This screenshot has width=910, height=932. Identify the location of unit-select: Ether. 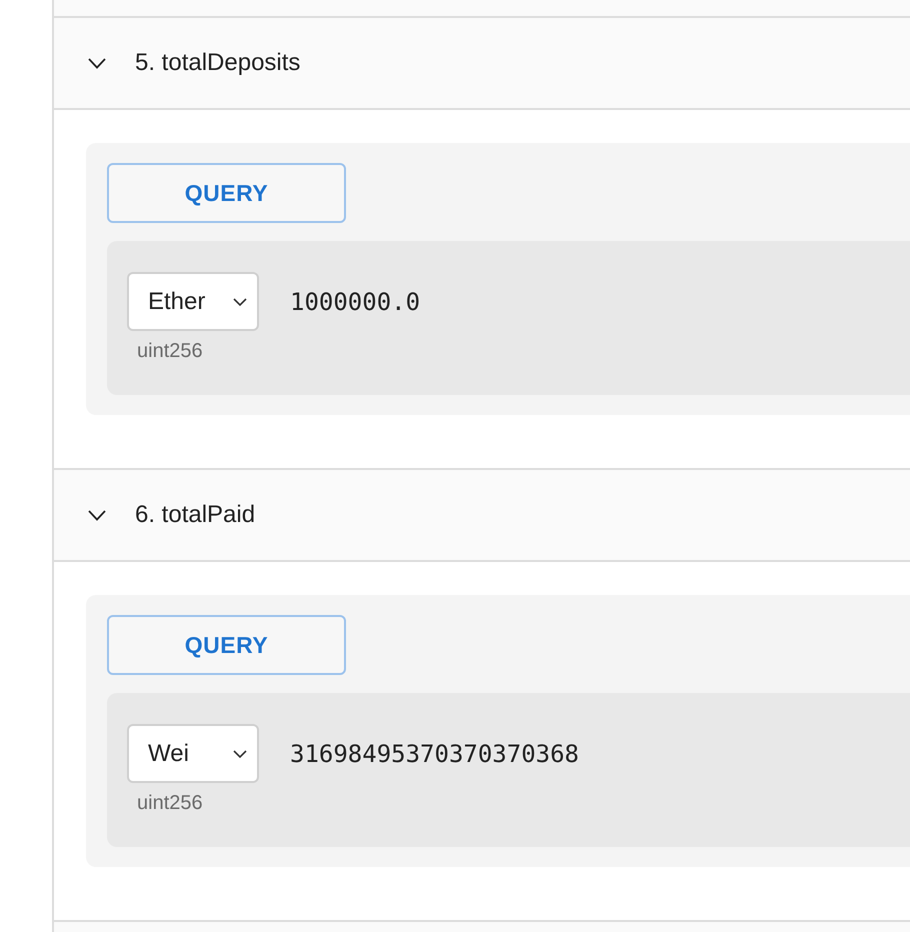
(193, 301).